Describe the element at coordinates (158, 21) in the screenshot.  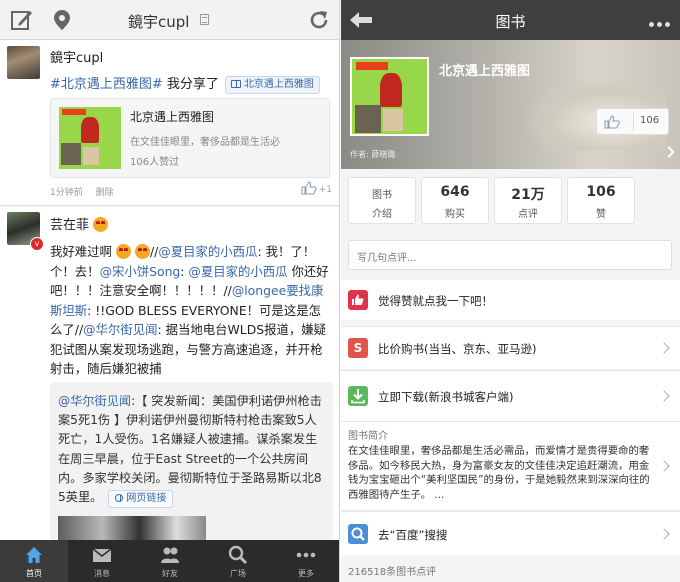
I see `feed-title: 鏡宇cupl` at that location.